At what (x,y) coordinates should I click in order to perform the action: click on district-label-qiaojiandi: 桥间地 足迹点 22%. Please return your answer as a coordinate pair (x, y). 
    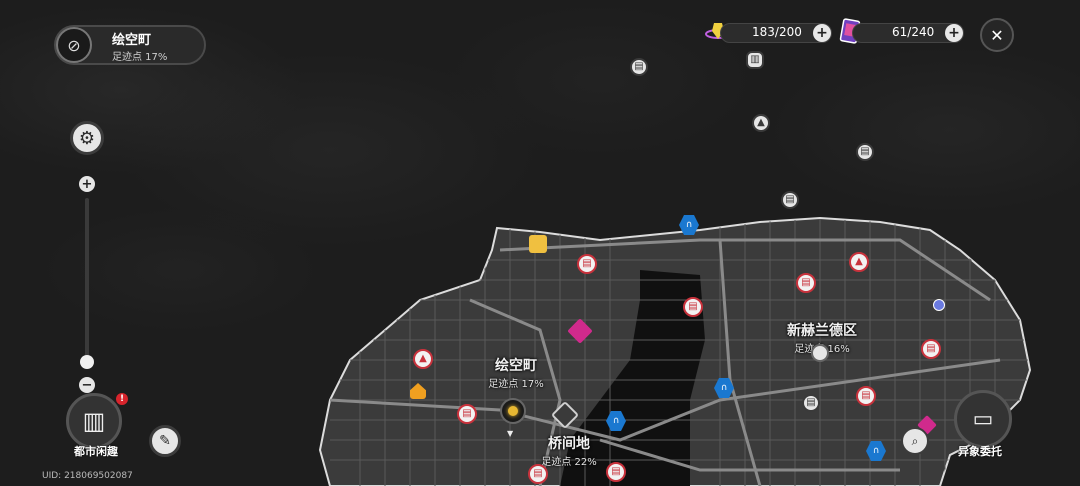
    Looking at the image, I should click on (569, 450).